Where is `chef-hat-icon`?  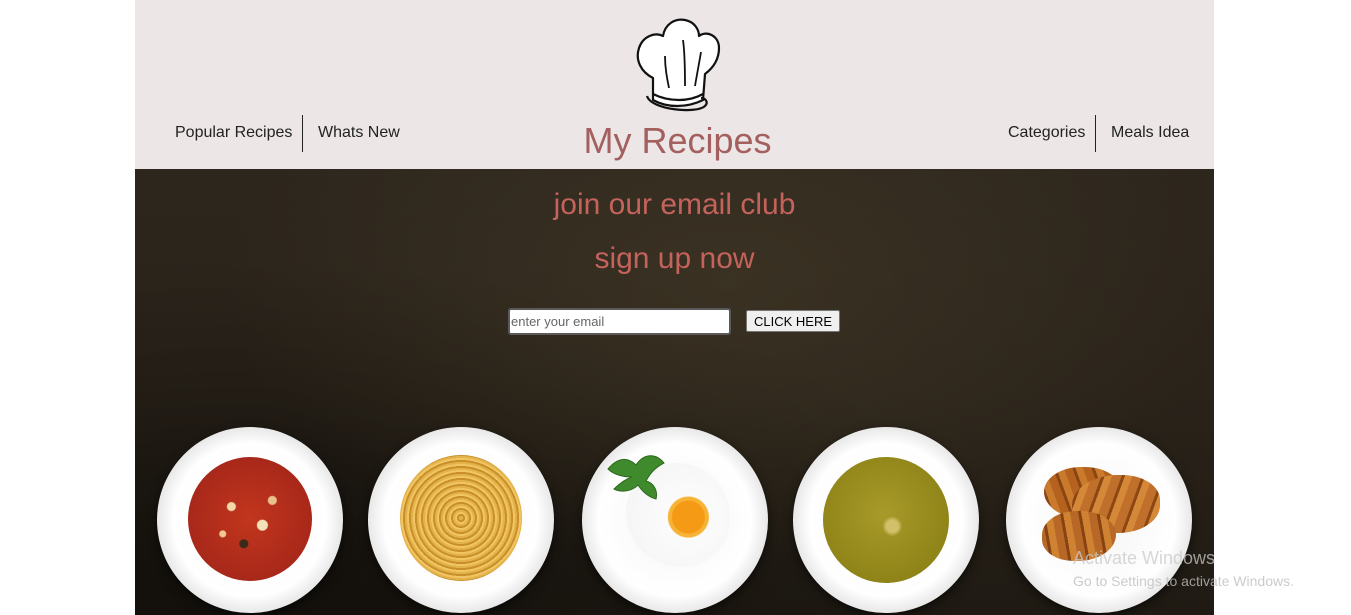 chef-hat-icon is located at coordinates (678, 65).